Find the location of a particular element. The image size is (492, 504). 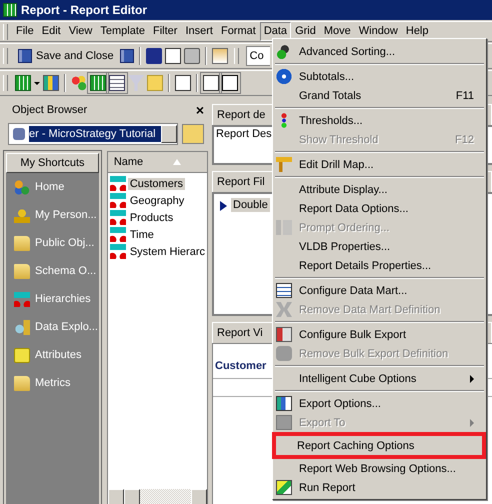

list-item: Products is located at coordinates (152, 218).